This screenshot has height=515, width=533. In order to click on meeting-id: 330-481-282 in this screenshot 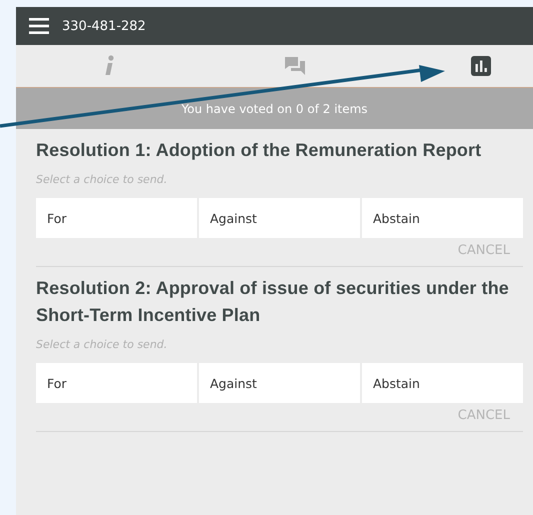, I will do `click(104, 26)`.